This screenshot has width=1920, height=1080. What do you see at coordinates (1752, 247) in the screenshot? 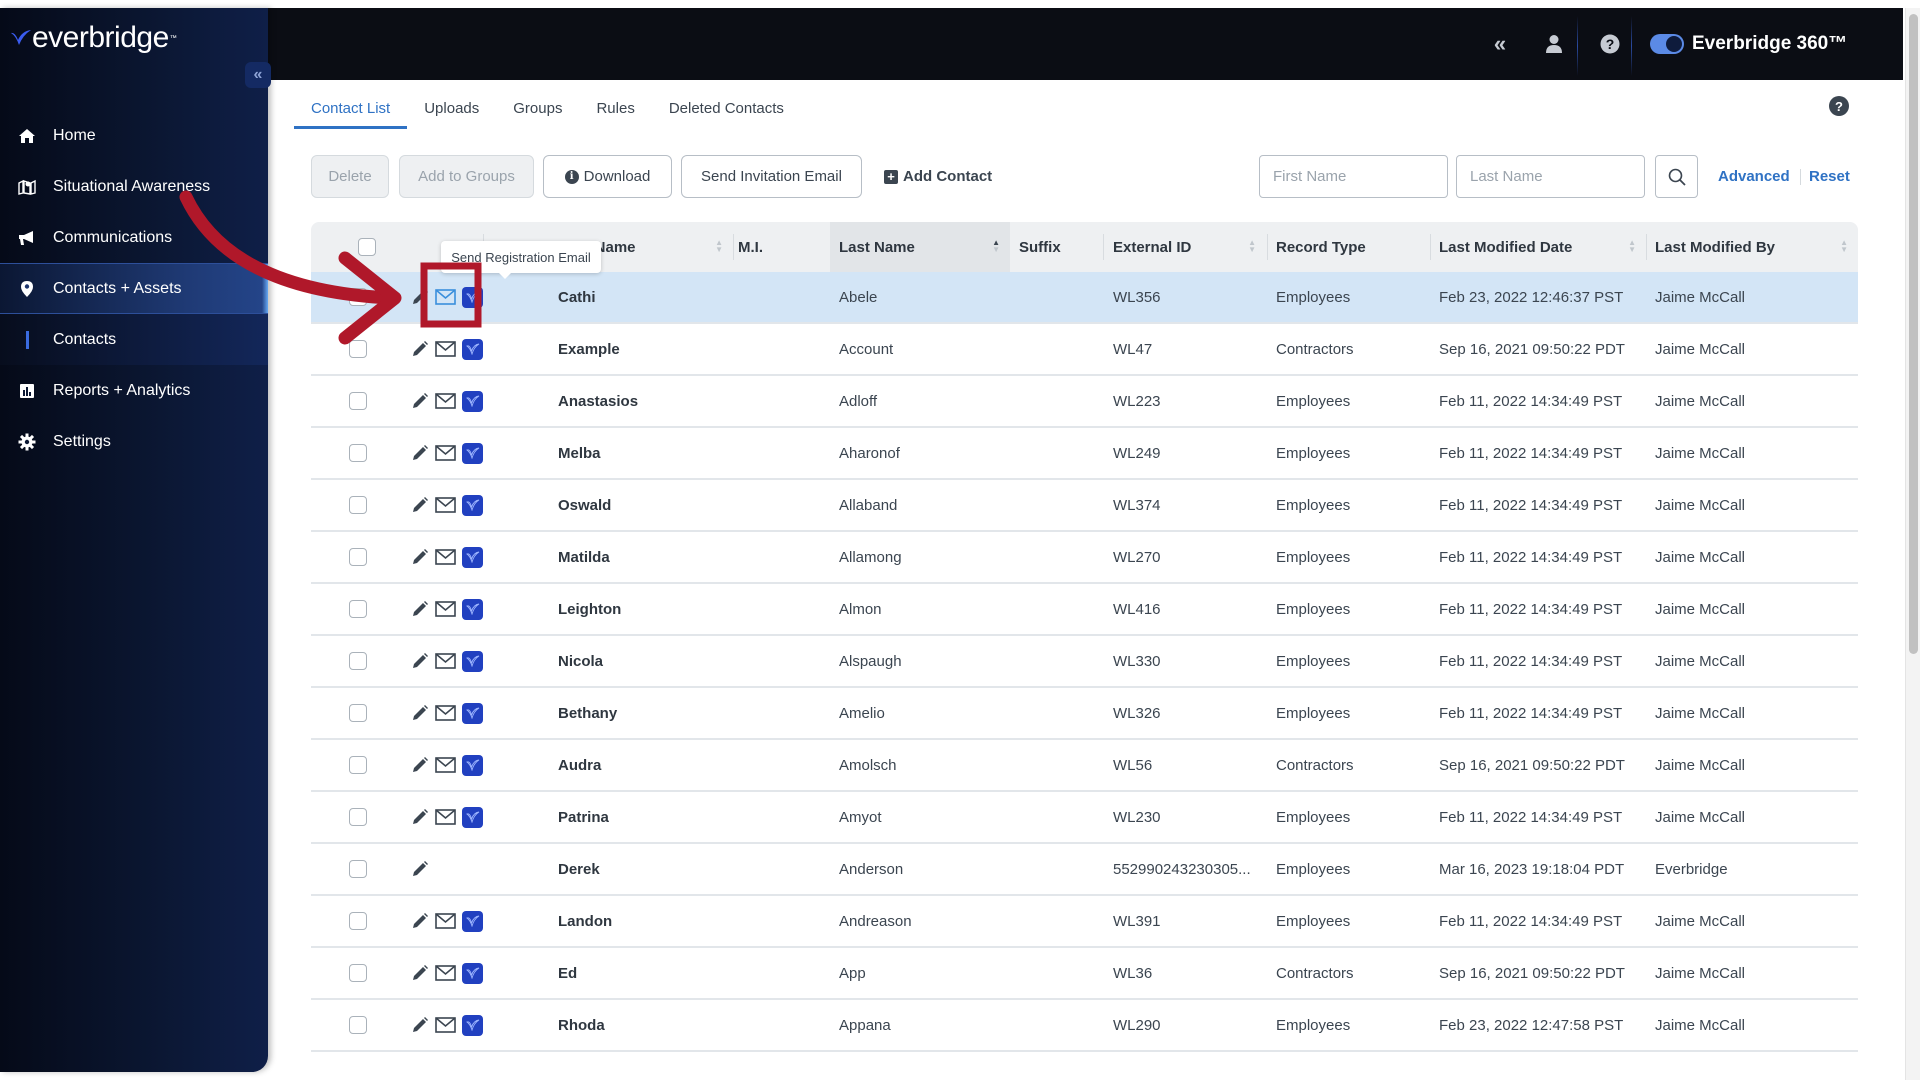
I see `column-header-last-modified-by: Last Modified By ▲ ▼` at bounding box center [1752, 247].